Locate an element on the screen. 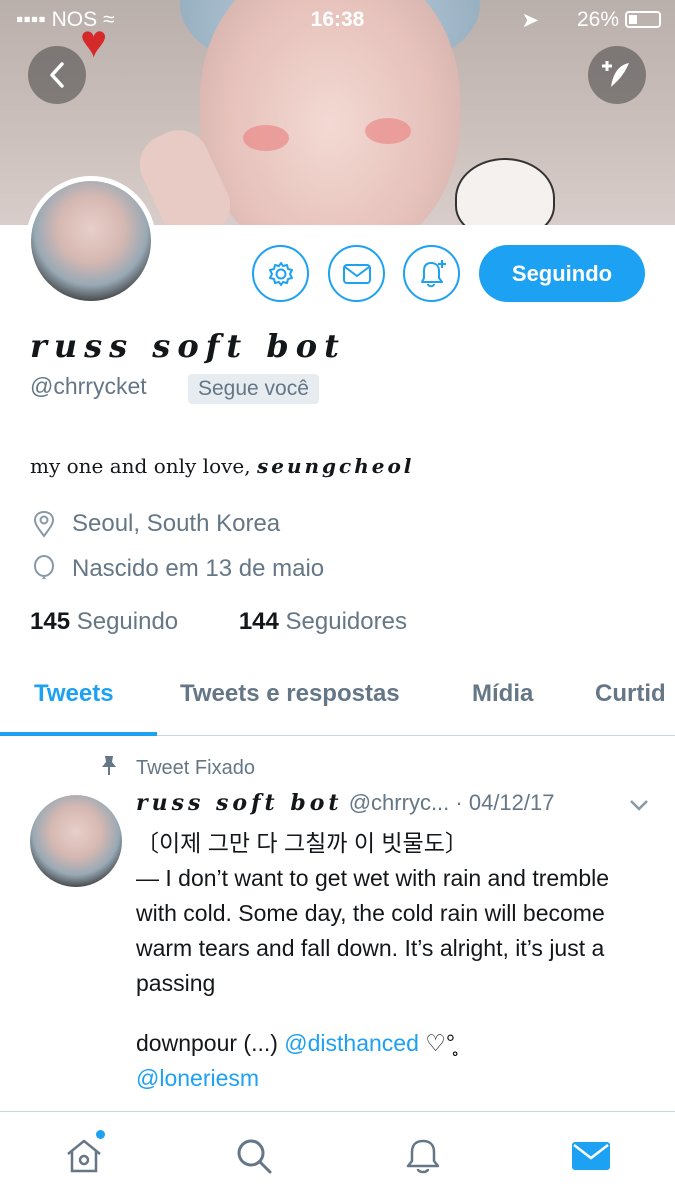  birthday-text: Nascido em 13 de maio is located at coordinates (198, 568).